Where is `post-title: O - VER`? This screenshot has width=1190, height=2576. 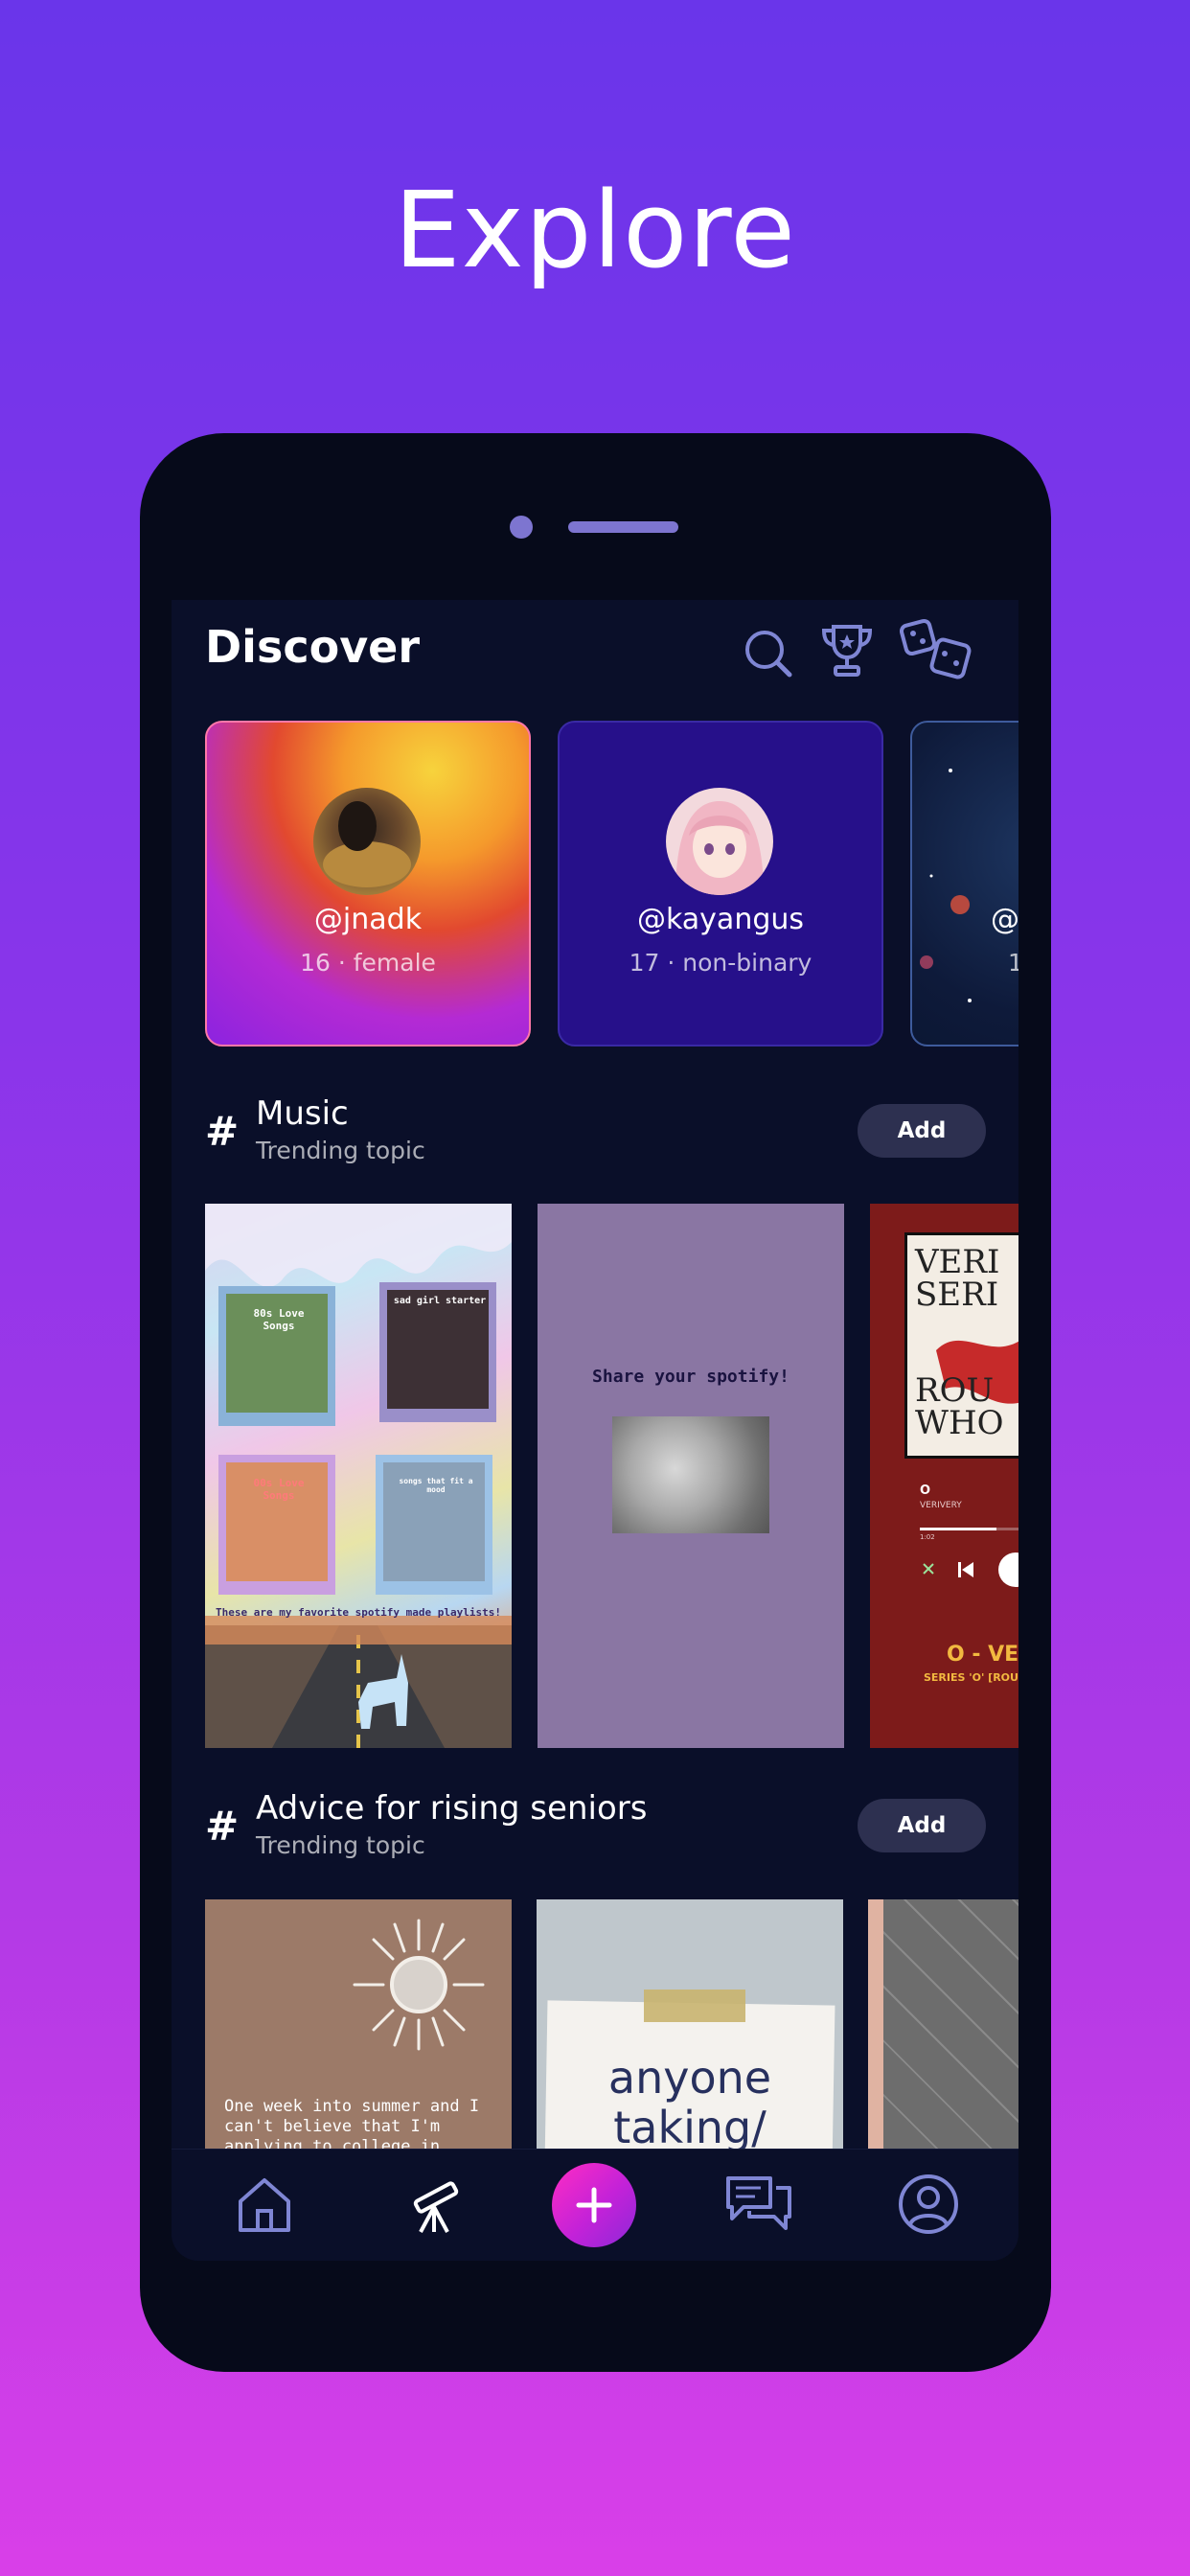 post-title: O - VER is located at coordinates (983, 1655).